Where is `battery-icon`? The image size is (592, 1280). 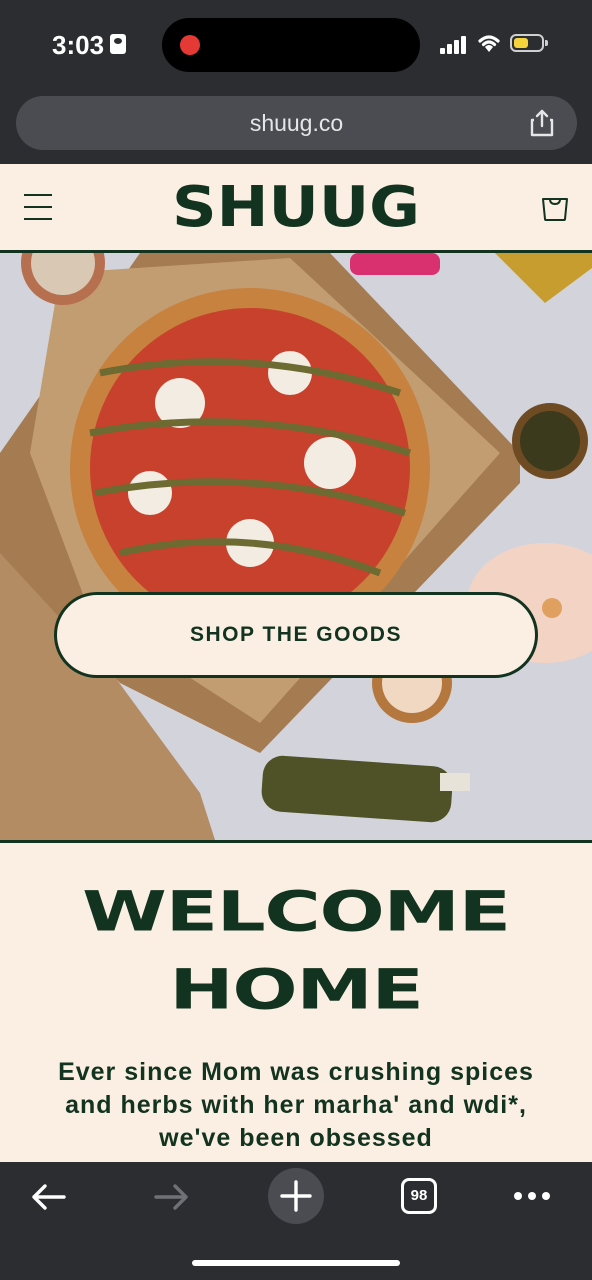 battery-icon is located at coordinates (529, 43).